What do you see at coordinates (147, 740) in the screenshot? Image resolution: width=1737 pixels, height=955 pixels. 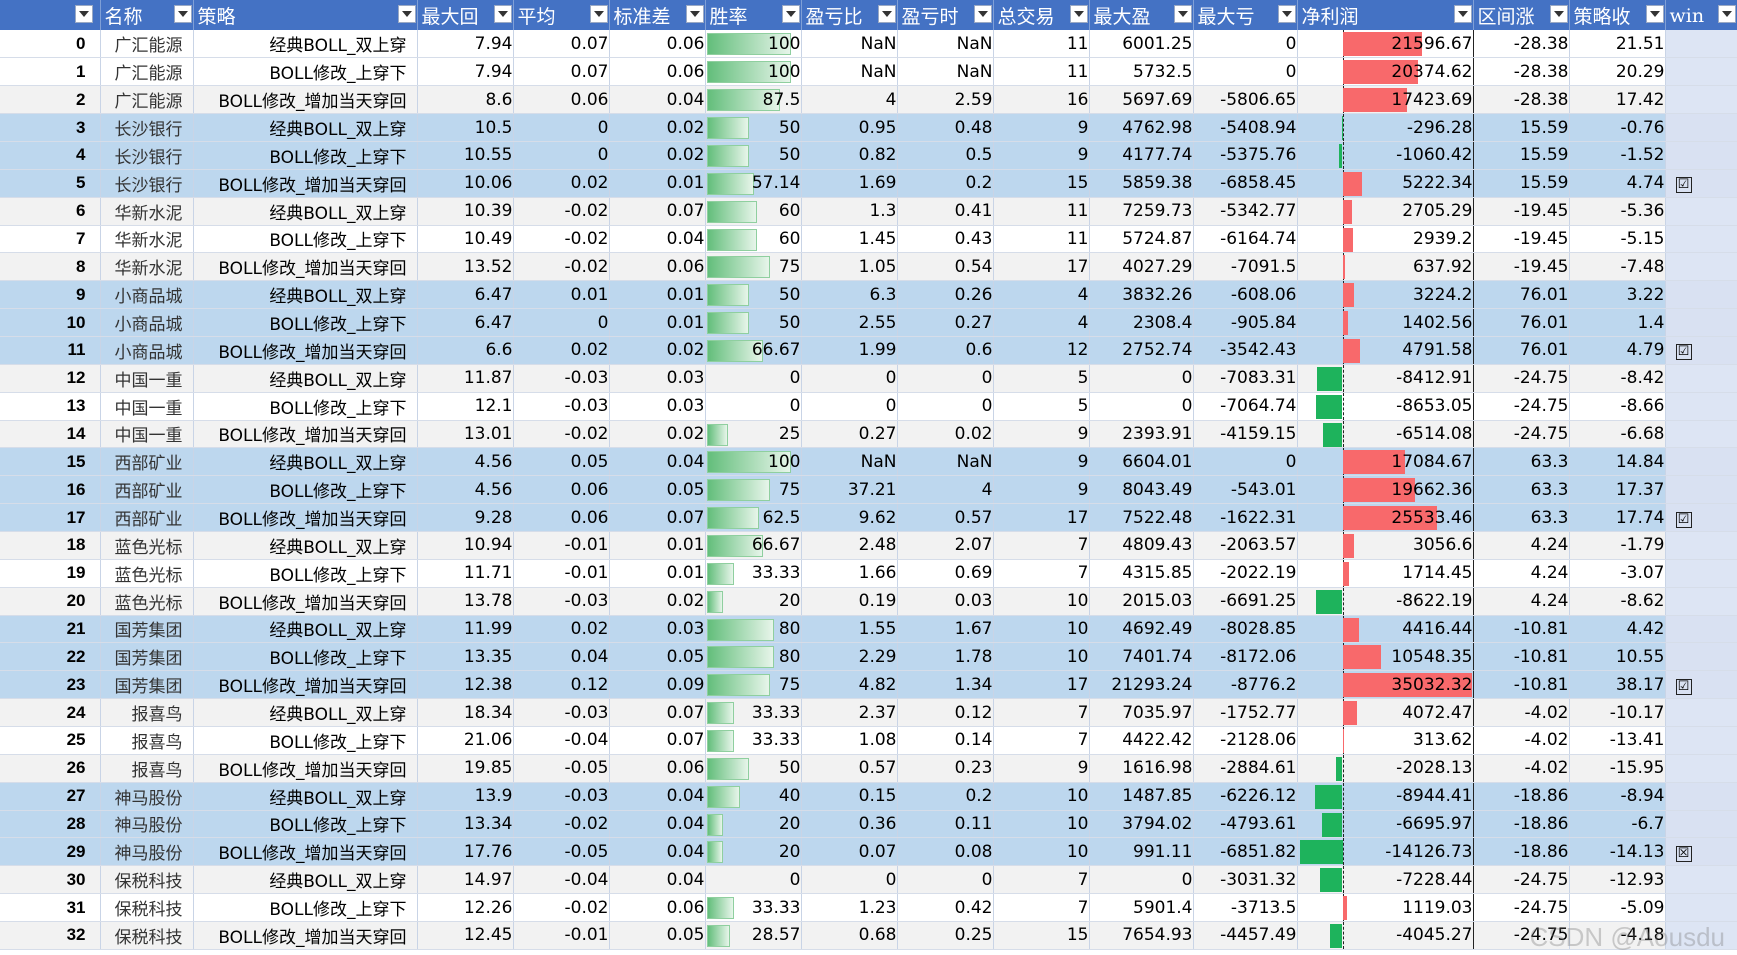 I see `cell-name: 报喜鸟` at bounding box center [147, 740].